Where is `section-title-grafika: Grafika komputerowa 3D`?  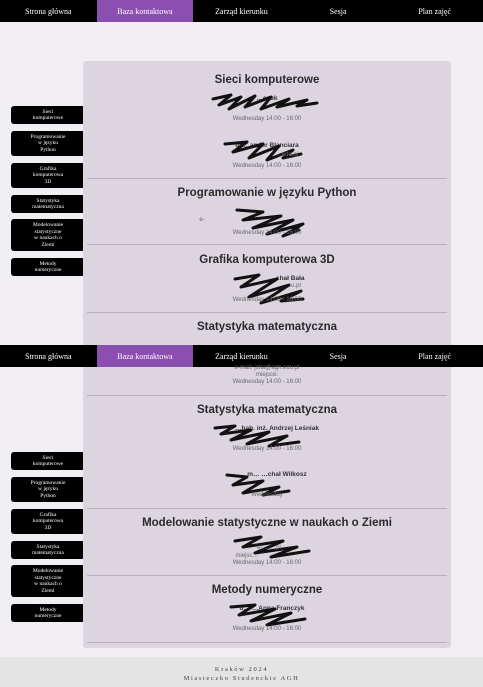
section-title-grafika: Grafika komputerowa 3D is located at coordinates (267, 260).